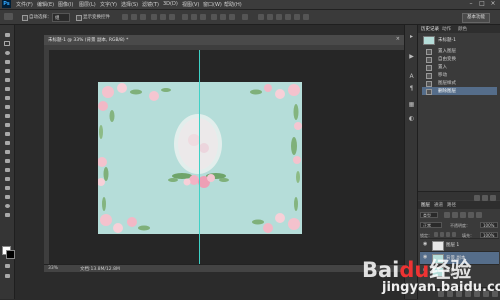 Image resolution: width=500 pixels, height=300 pixels. What do you see at coordinates (7, 265) in the screenshot?
I see `quick-mask-icon` at bounding box center [7, 265].